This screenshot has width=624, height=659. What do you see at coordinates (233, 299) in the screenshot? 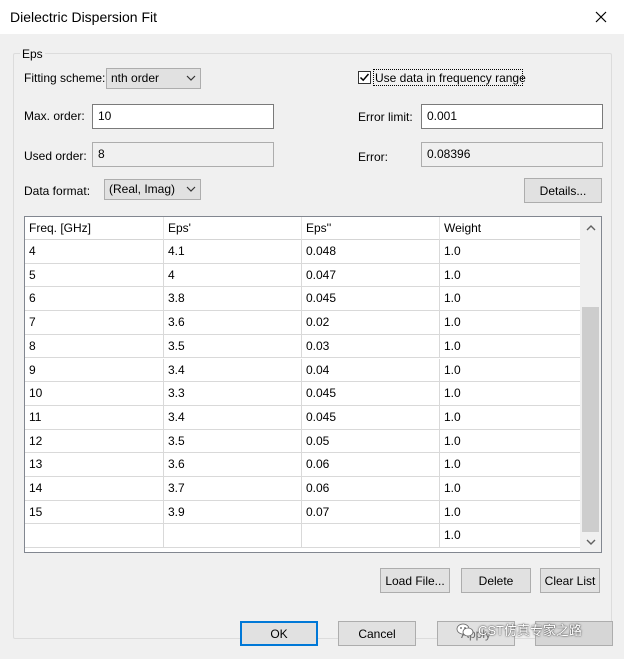
I see `eps-real-cell: 3.8` at bounding box center [233, 299].